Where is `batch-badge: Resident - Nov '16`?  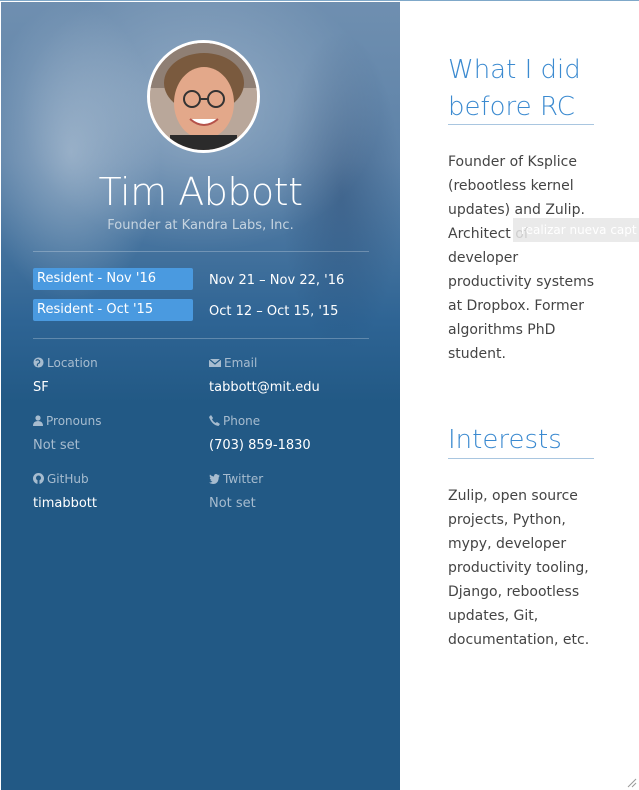 batch-badge: Resident - Nov '16 is located at coordinates (113, 279).